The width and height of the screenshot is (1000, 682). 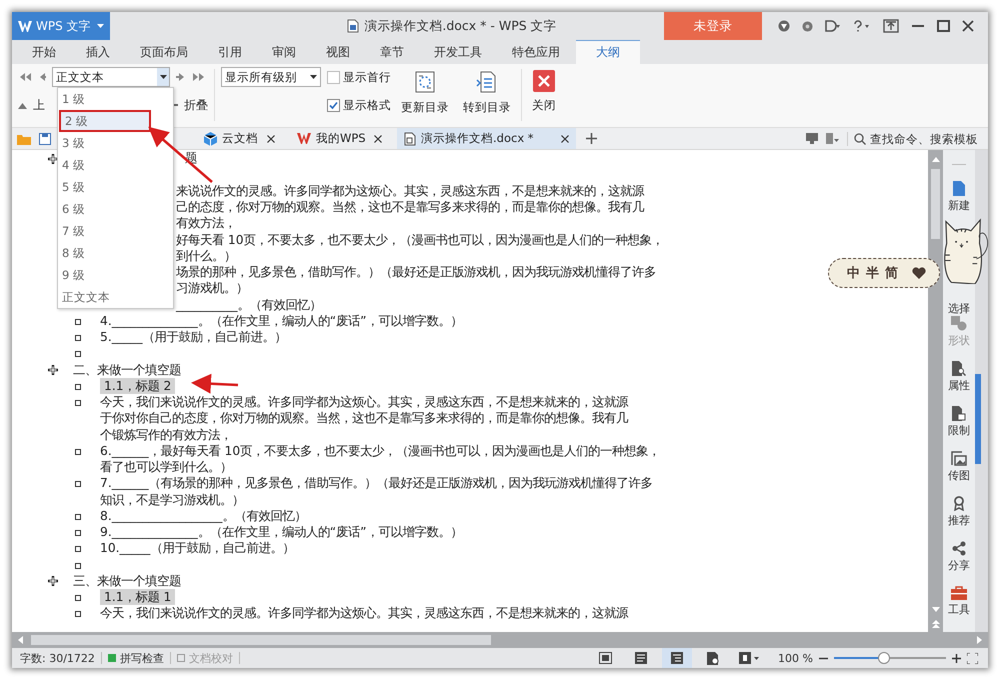 I want to click on menu-item: 5 级, so click(x=115, y=187).